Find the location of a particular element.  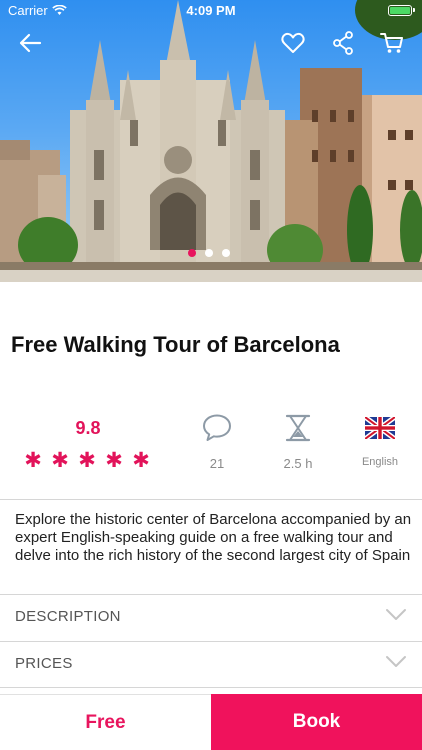

language-stat: English is located at coordinates (380, 438).